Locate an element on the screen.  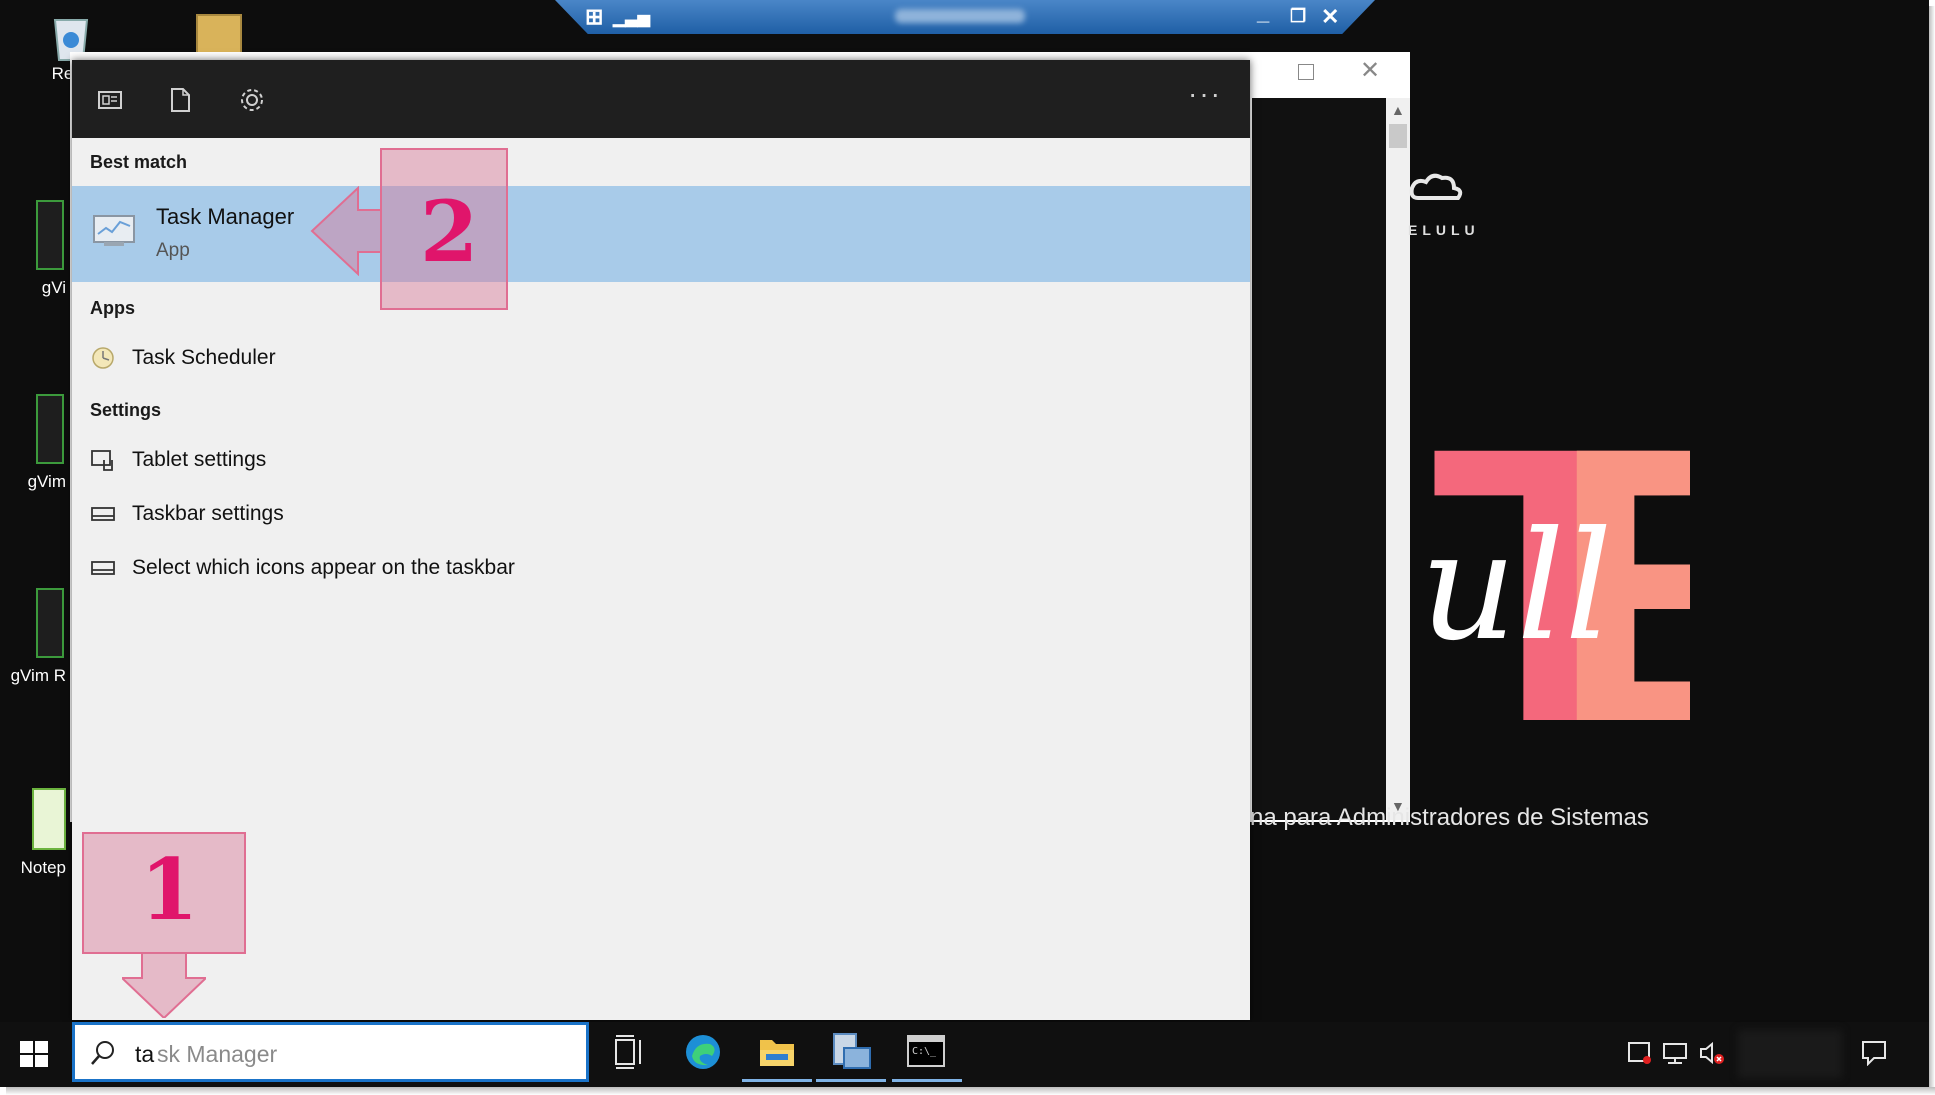
recycle-bin-icon is located at coordinates (71, 35).